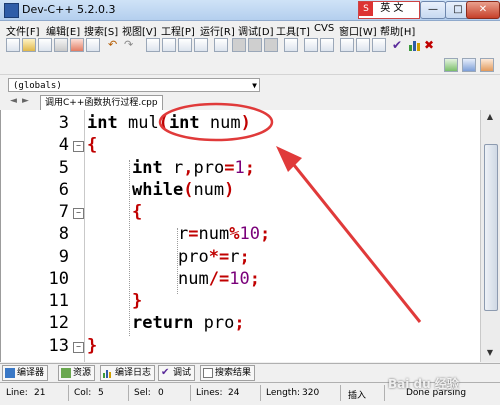 Image resolution: width=500 pixels, height=405 pixels. What do you see at coordinates (13, 45) in the screenshot?
I see `new-file-icon` at bounding box center [13, 45].